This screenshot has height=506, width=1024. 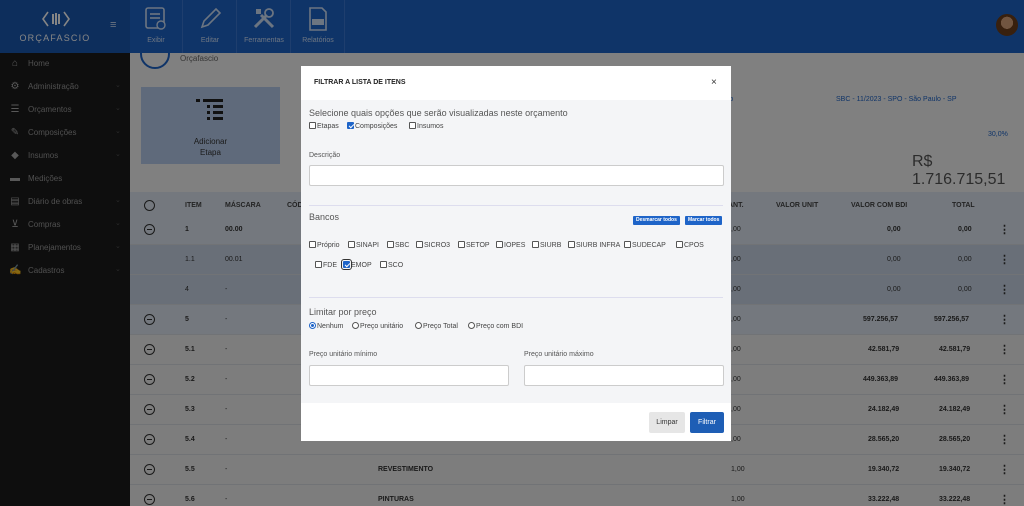 I want to click on min-price-label: Preço unitário mínimo, so click(x=343, y=354).